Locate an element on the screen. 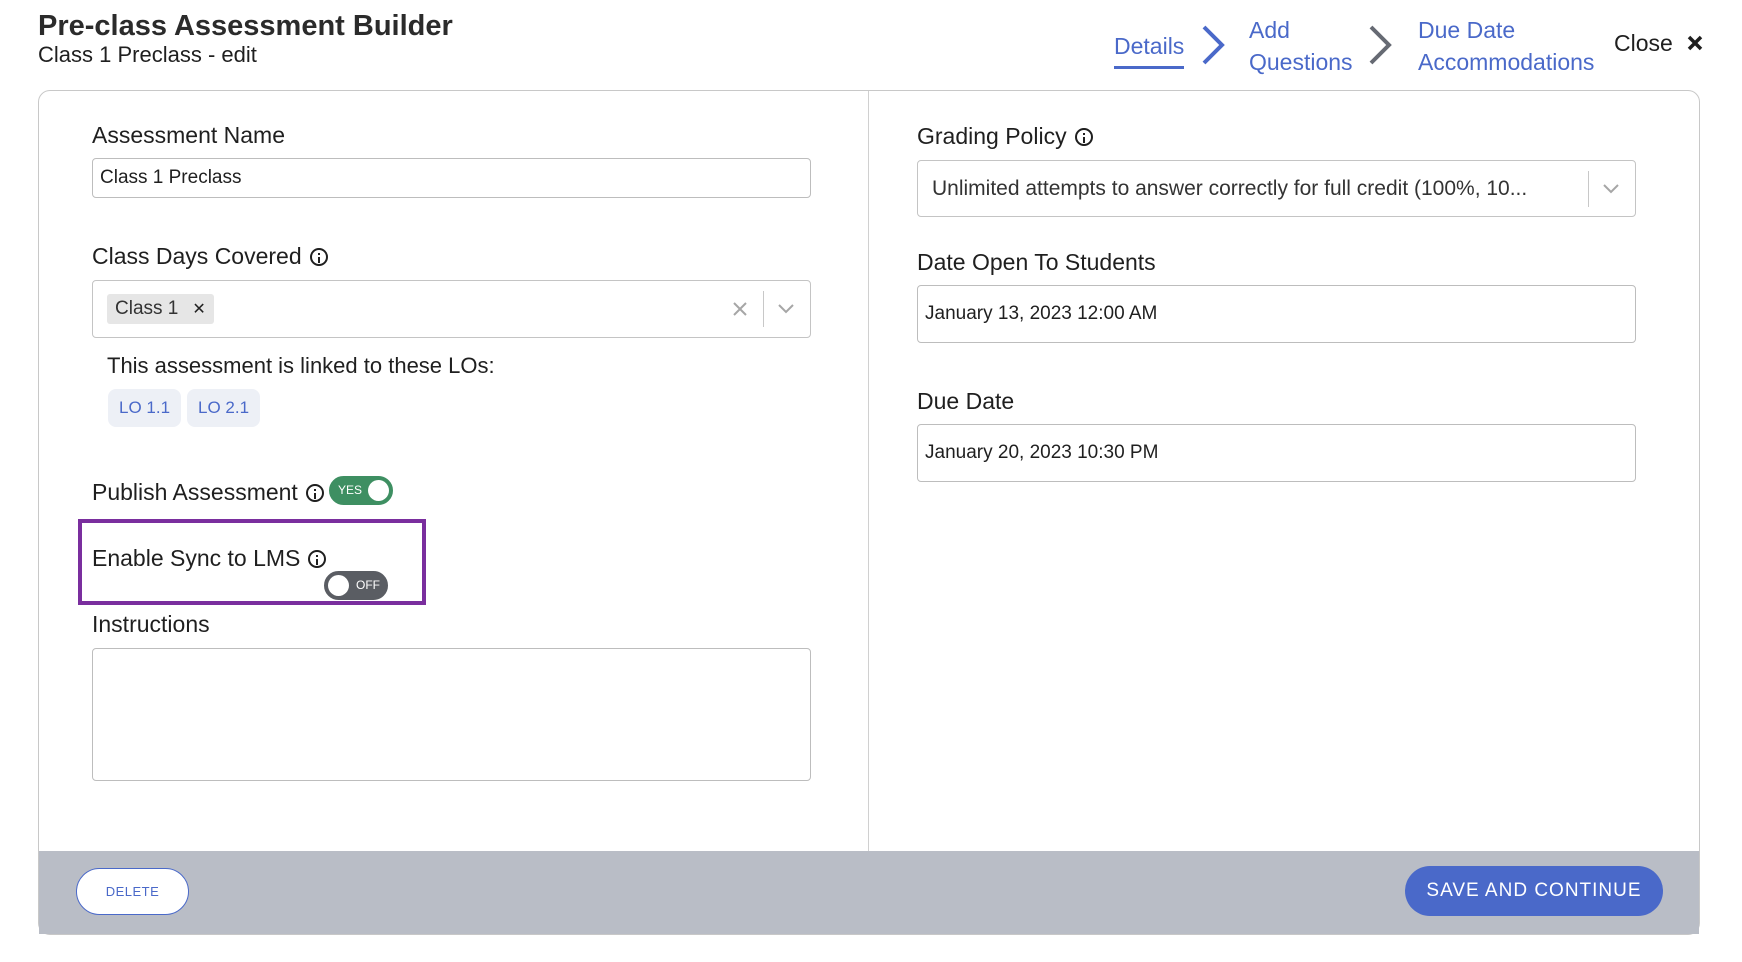  delete-button: DELETE is located at coordinates (132, 891).